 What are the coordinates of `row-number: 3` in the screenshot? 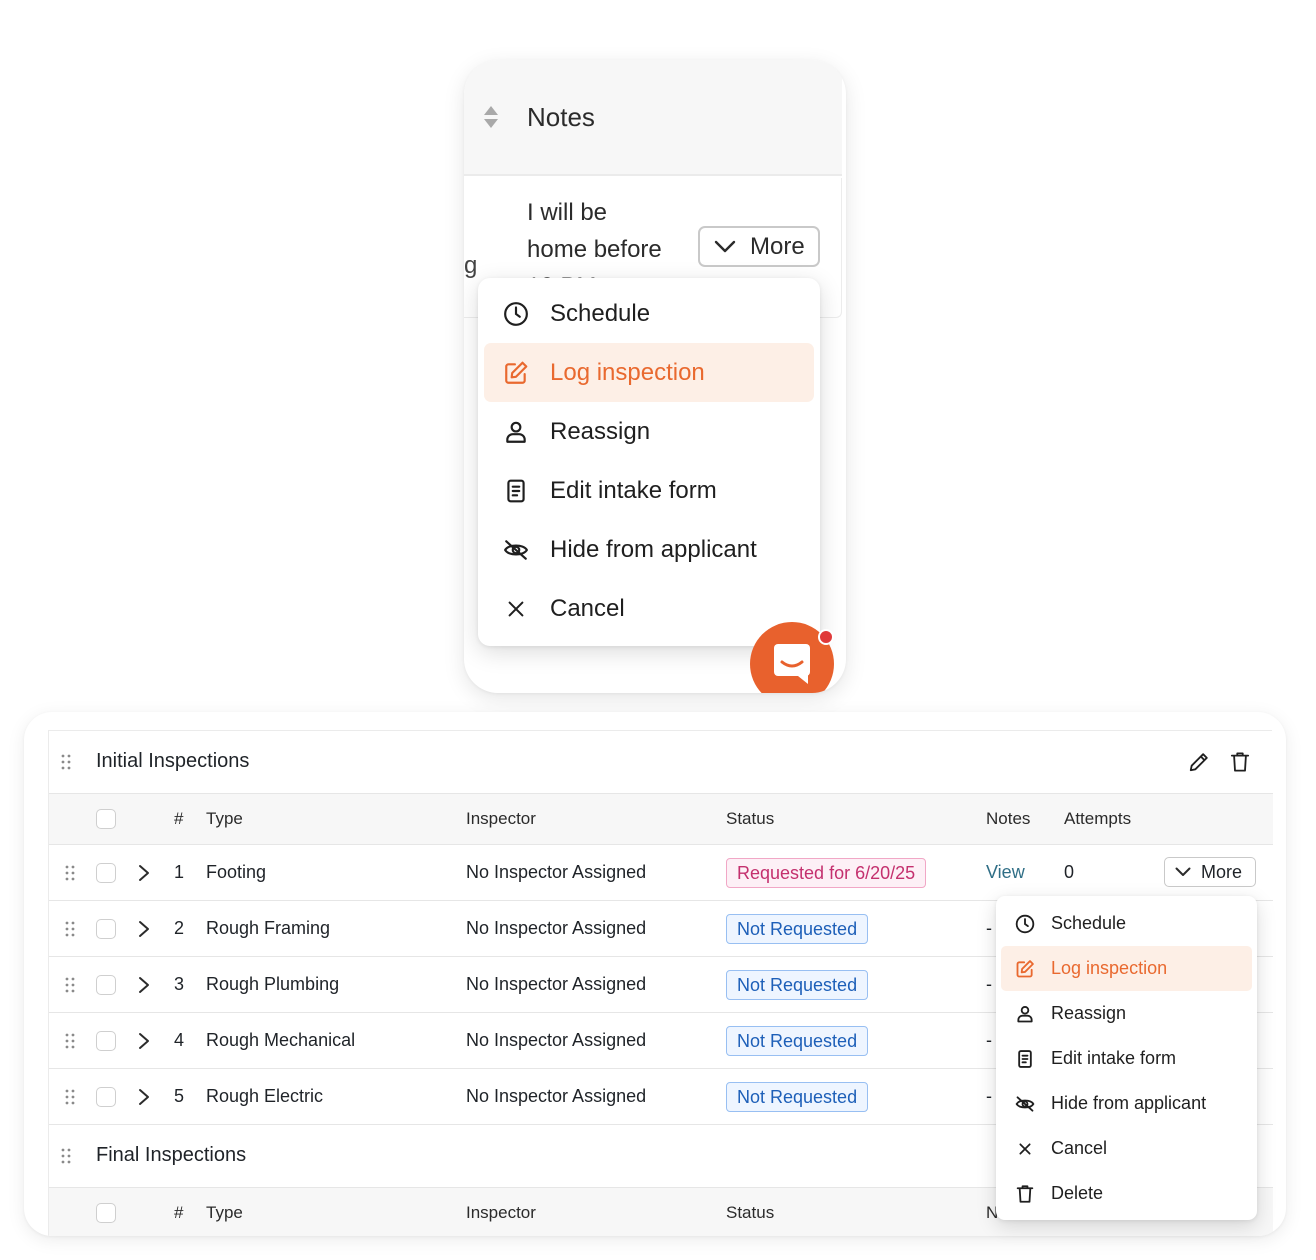 It's located at (179, 984).